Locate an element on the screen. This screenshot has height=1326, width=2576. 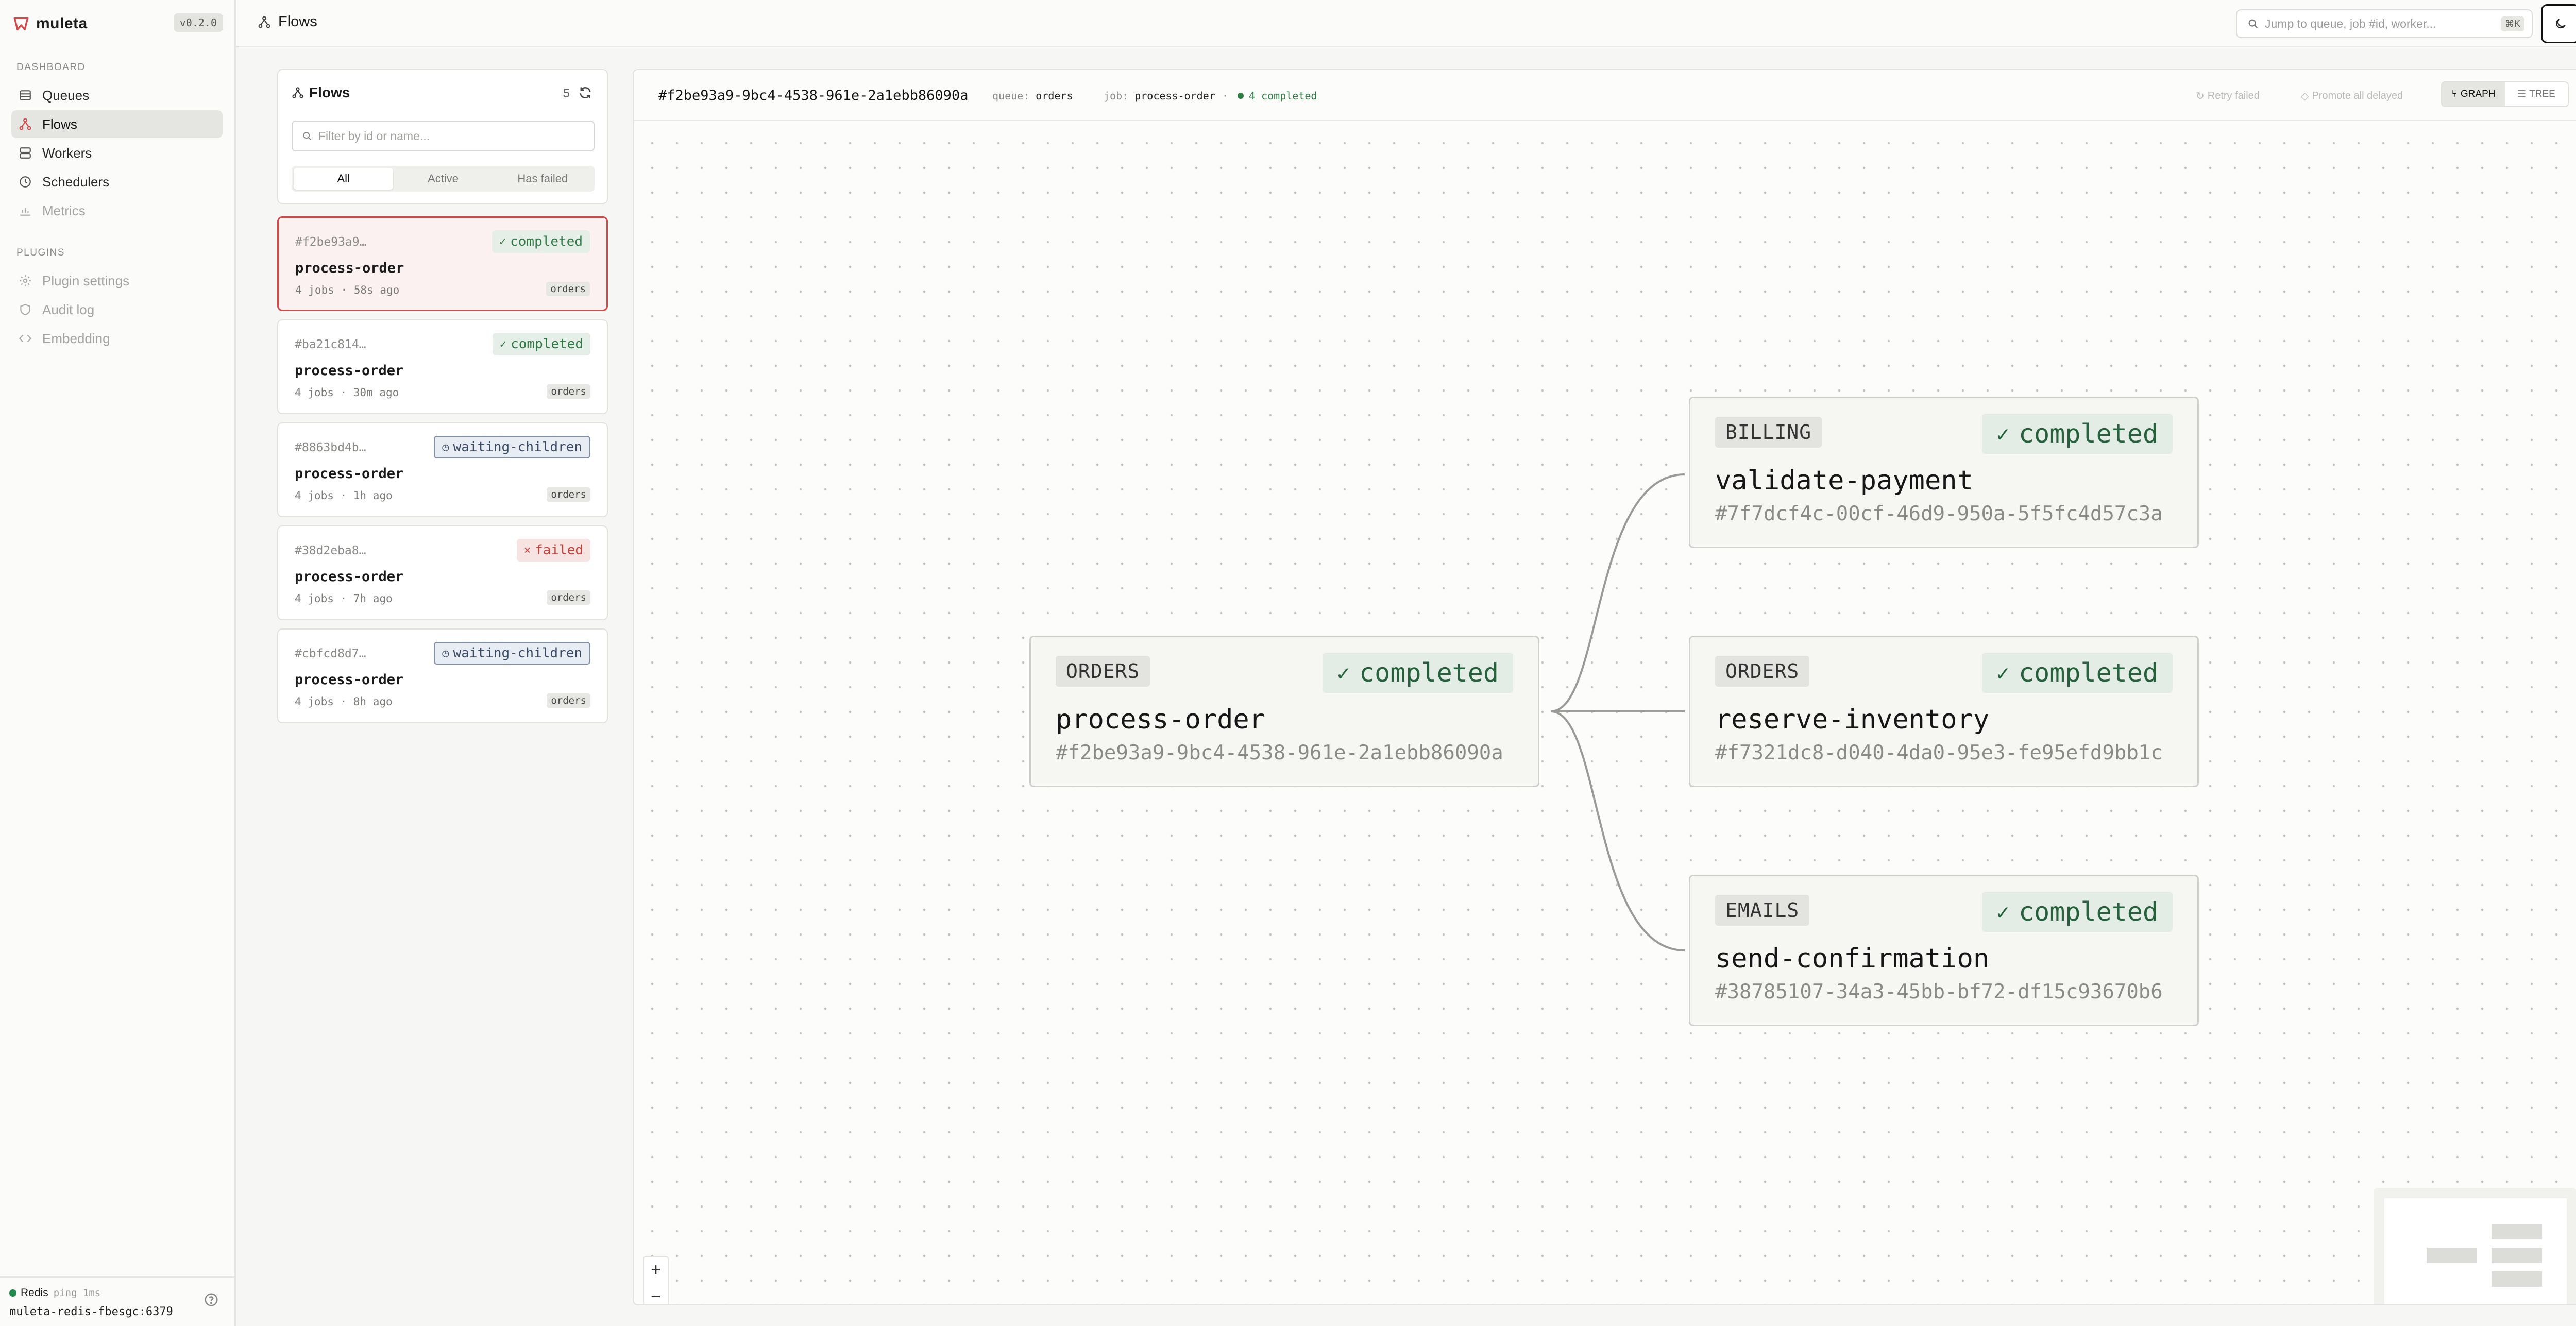
retry-failed-button: ↻ Retry failed is located at coordinates (2228, 96).